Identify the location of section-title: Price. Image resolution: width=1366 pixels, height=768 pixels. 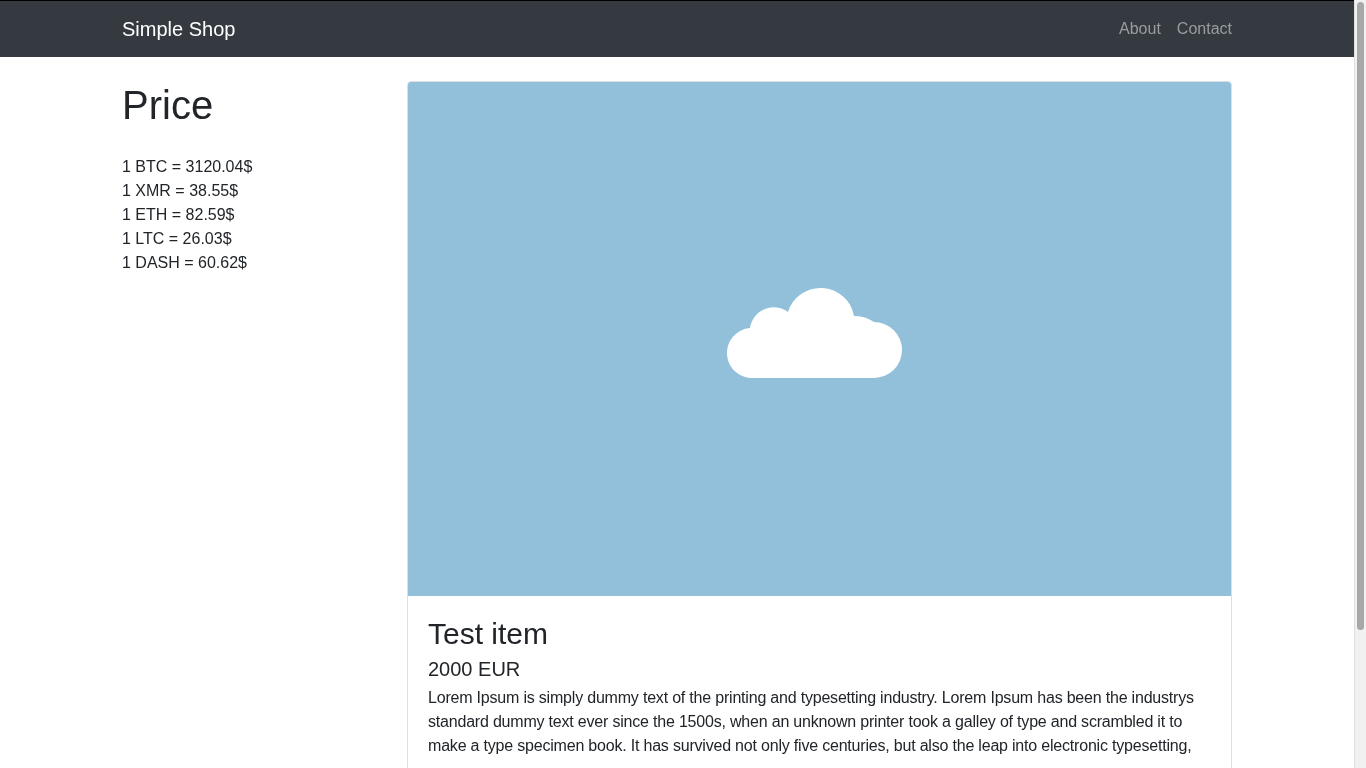
(168, 105).